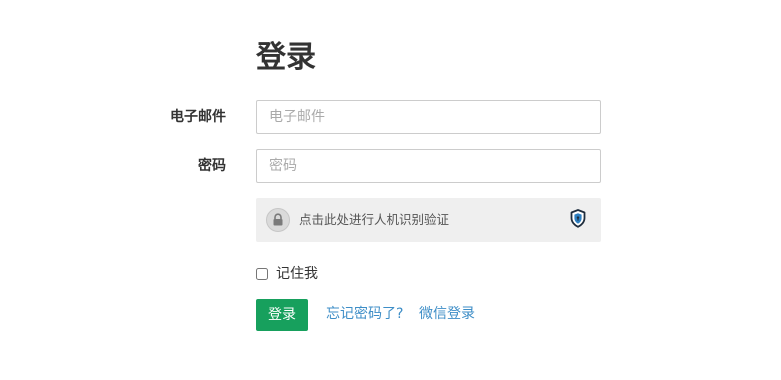 This screenshot has width=781, height=380. What do you see at coordinates (212, 166) in the screenshot?
I see `password-label: 密码` at bounding box center [212, 166].